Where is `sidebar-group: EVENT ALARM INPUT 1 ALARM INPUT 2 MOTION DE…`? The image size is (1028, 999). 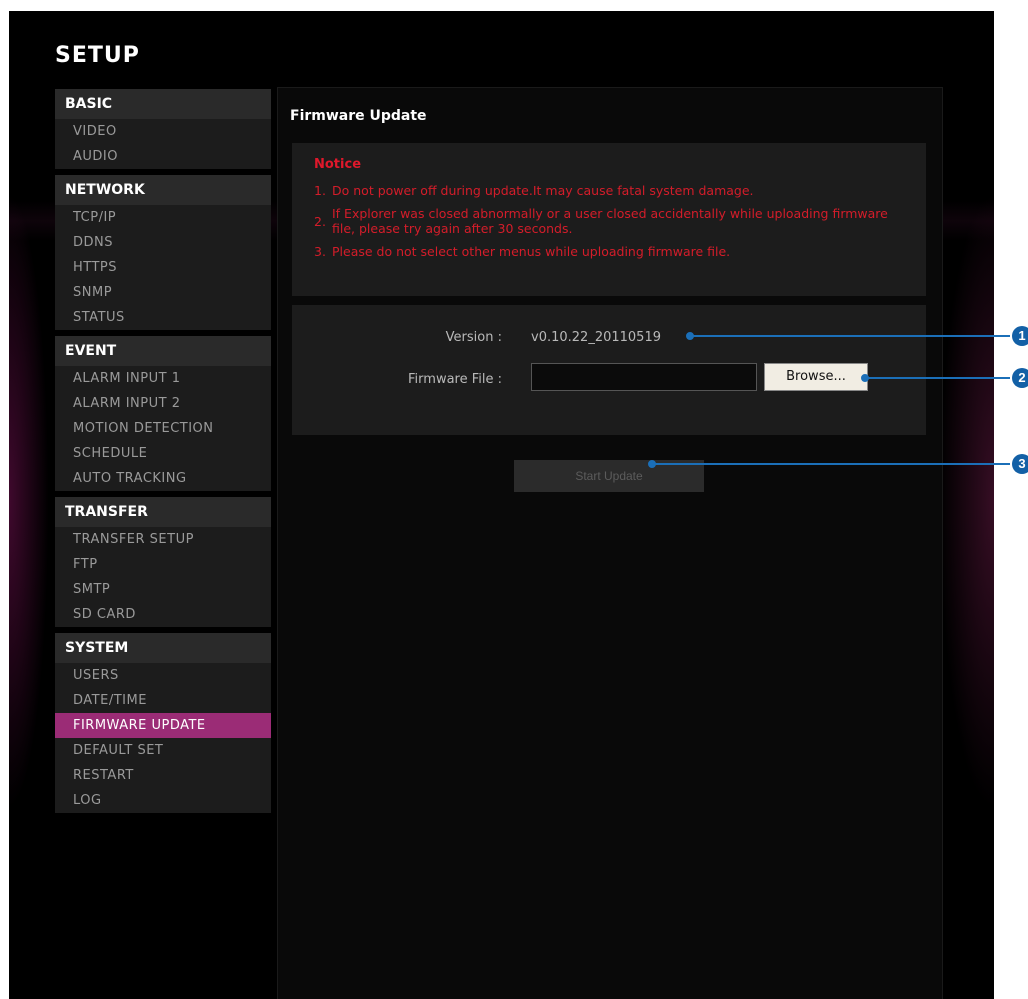
sidebar-group: EVENT ALARM INPUT 1 ALARM INPUT 2 MOTION DE… is located at coordinates (163, 413).